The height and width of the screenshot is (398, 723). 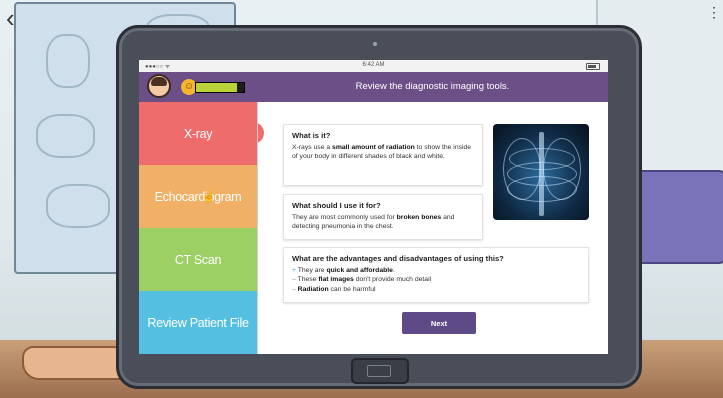 What do you see at coordinates (542, 189) in the screenshot?
I see `rib` at bounding box center [542, 189].